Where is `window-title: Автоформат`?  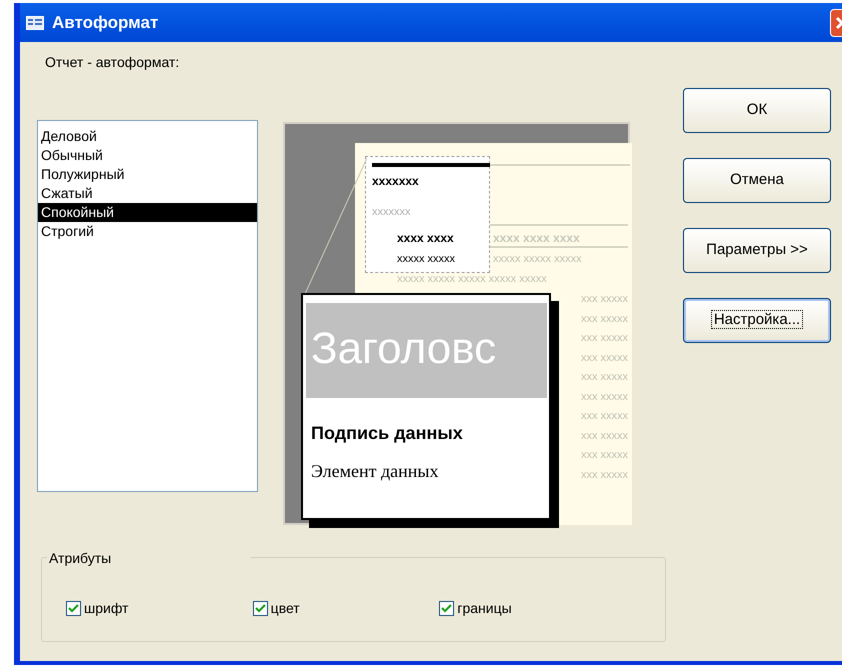 window-title: Автоформат is located at coordinates (105, 23).